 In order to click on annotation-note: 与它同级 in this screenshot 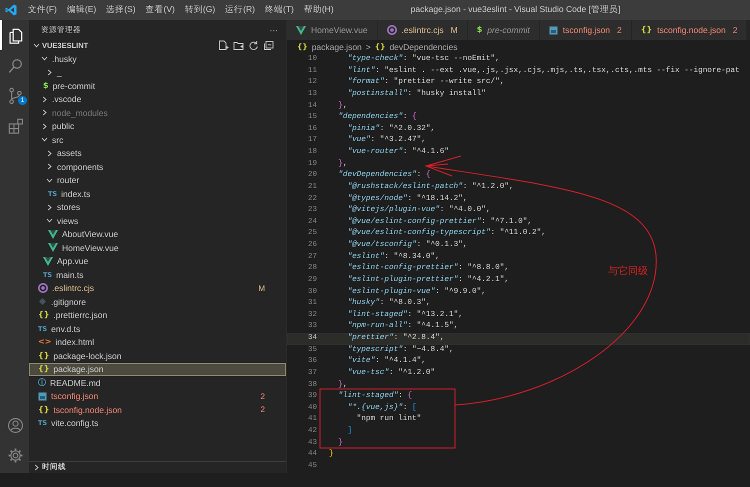, I will do `click(628, 271)`.